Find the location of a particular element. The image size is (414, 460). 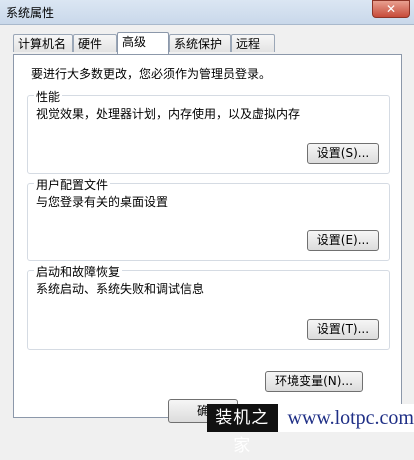

watermark: 装机之家 www.lotpc.com is located at coordinates (310, 430).